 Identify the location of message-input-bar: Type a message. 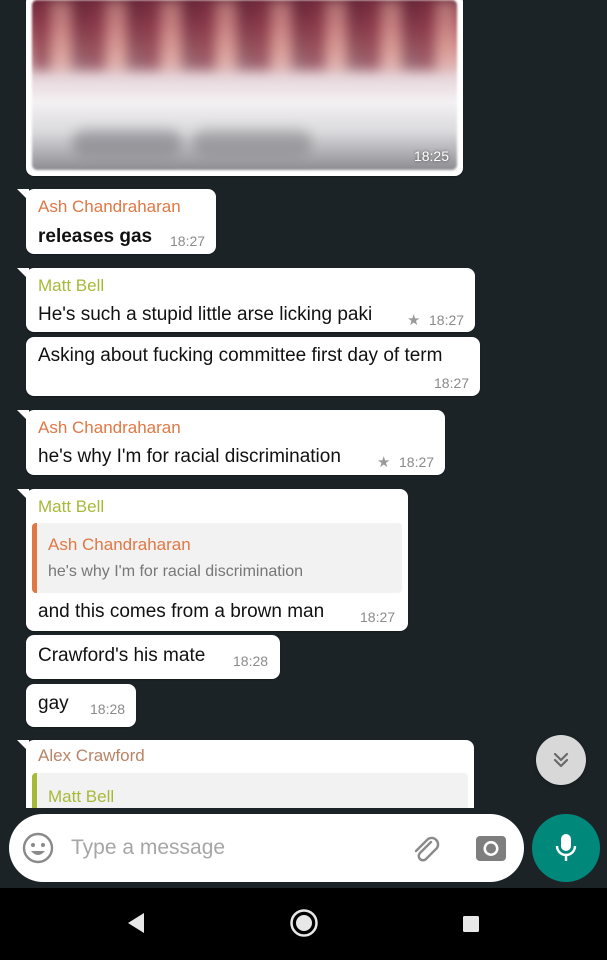
(266, 848).